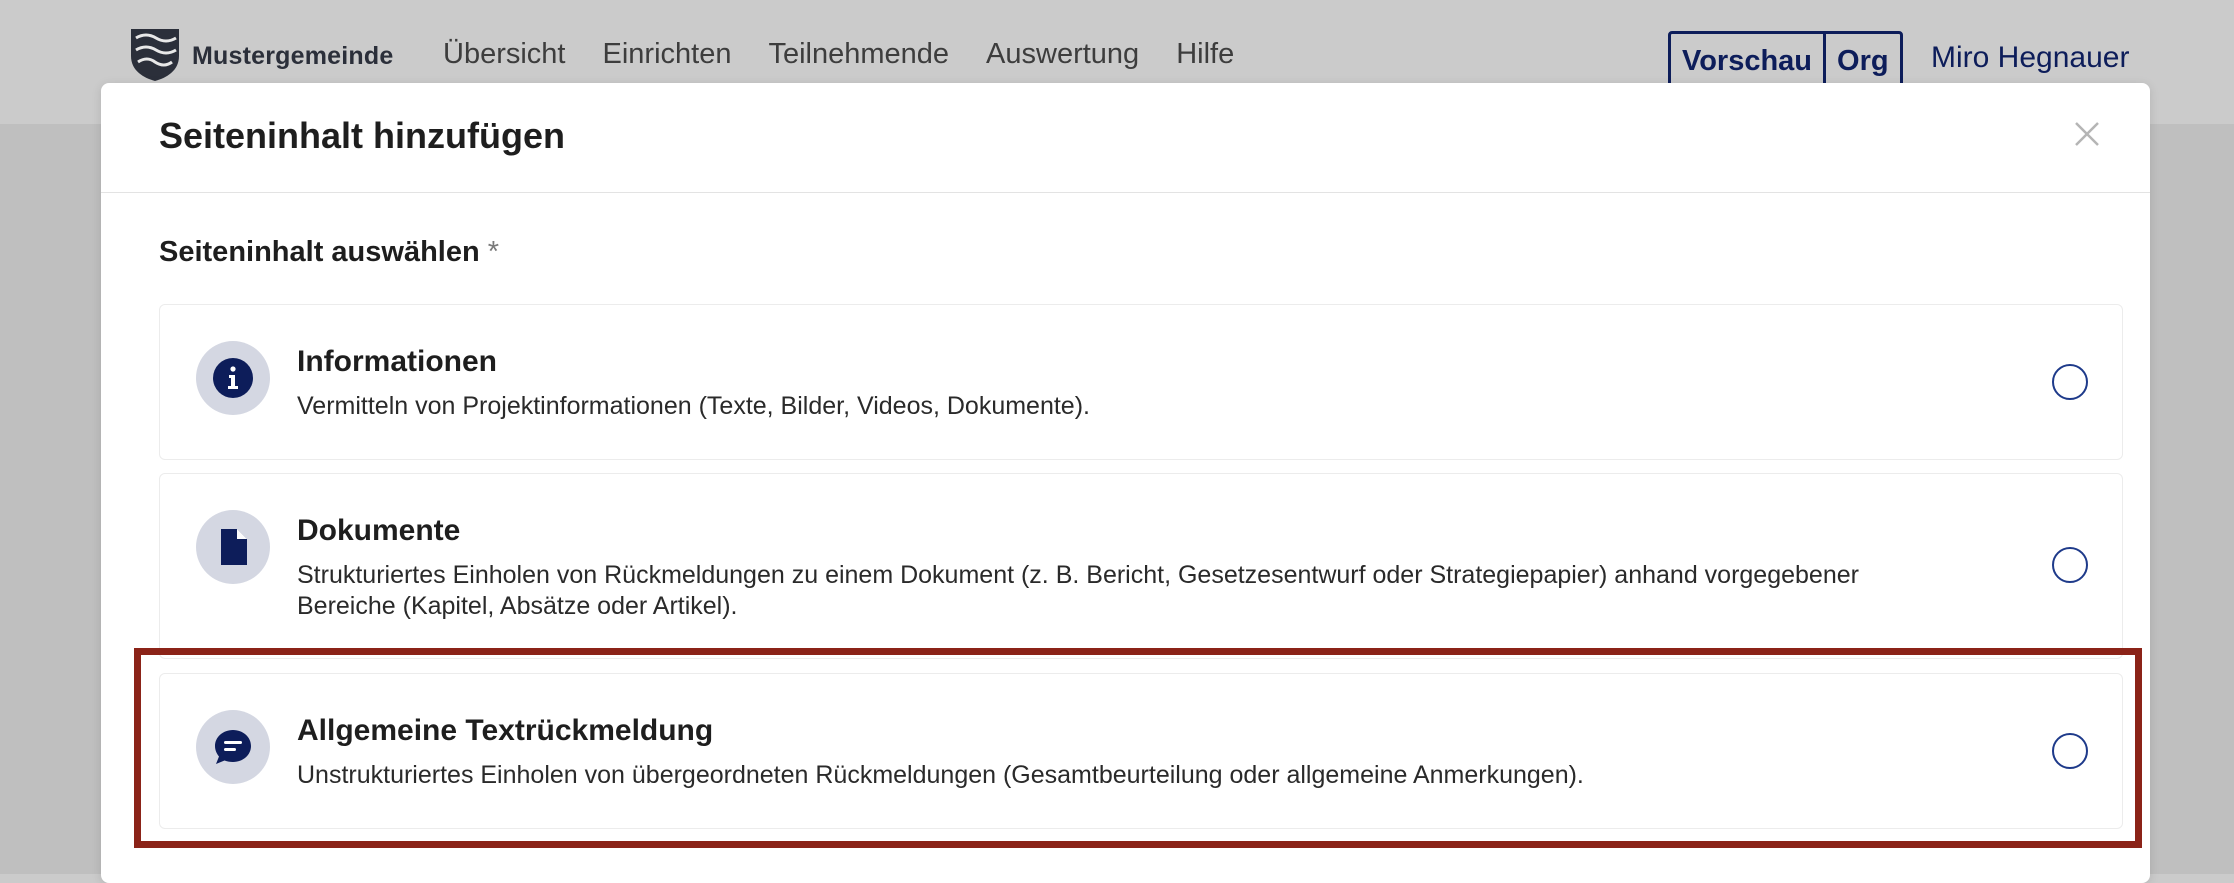 The height and width of the screenshot is (883, 2234). I want to click on info-icon, so click(233, 378).